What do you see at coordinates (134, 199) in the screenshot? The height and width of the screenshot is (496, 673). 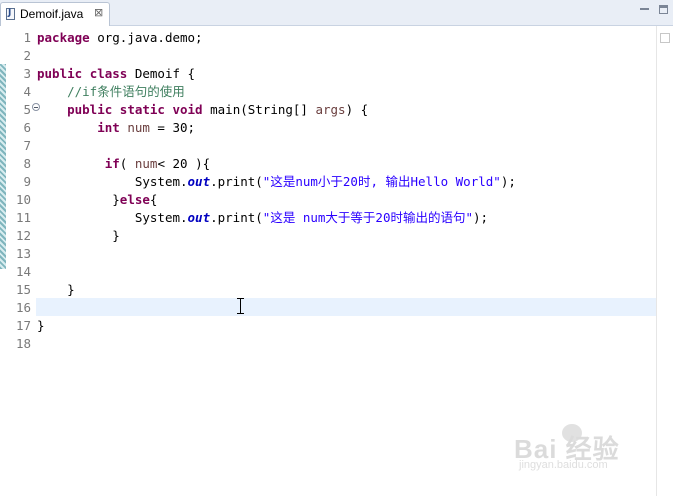 I see `keyword: else` at bounding box center [134, 199].